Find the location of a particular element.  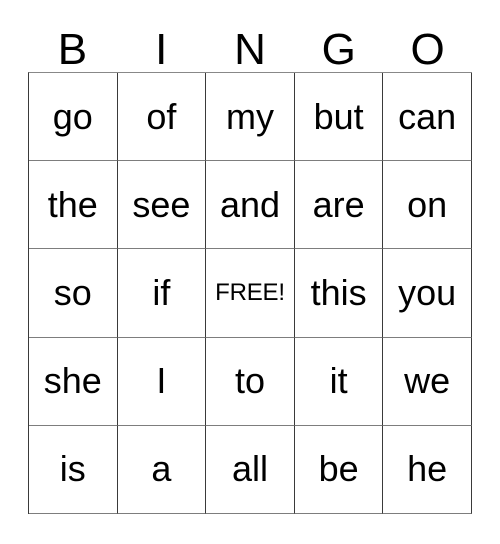

bingo-cell-r1c5: can is located at coordinates (427, 117).